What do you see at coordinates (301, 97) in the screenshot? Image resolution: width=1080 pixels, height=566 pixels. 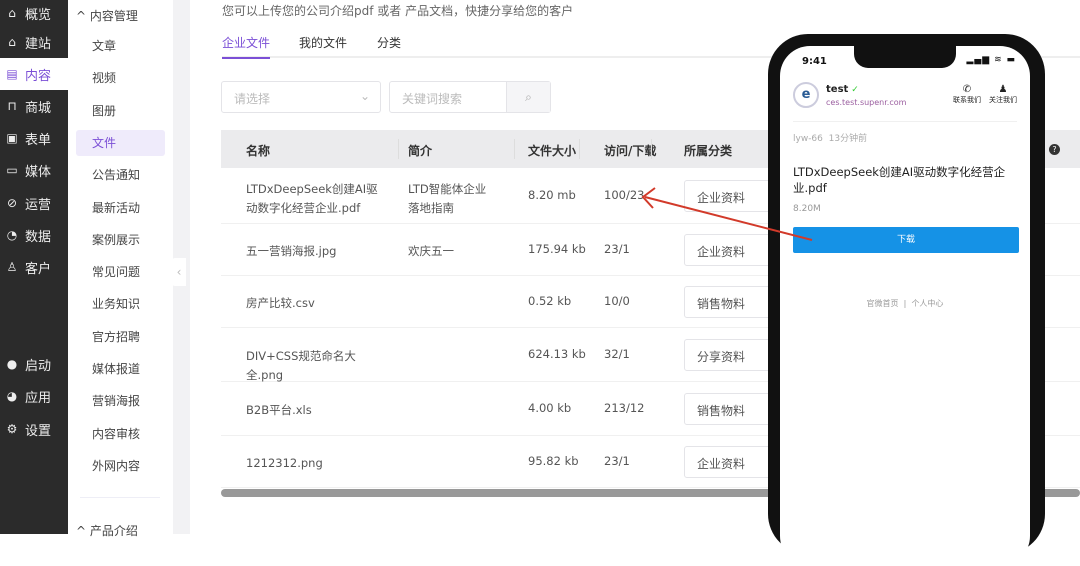 I see `category-select: 请选择 ⌄` at bounding box center [301, 97].